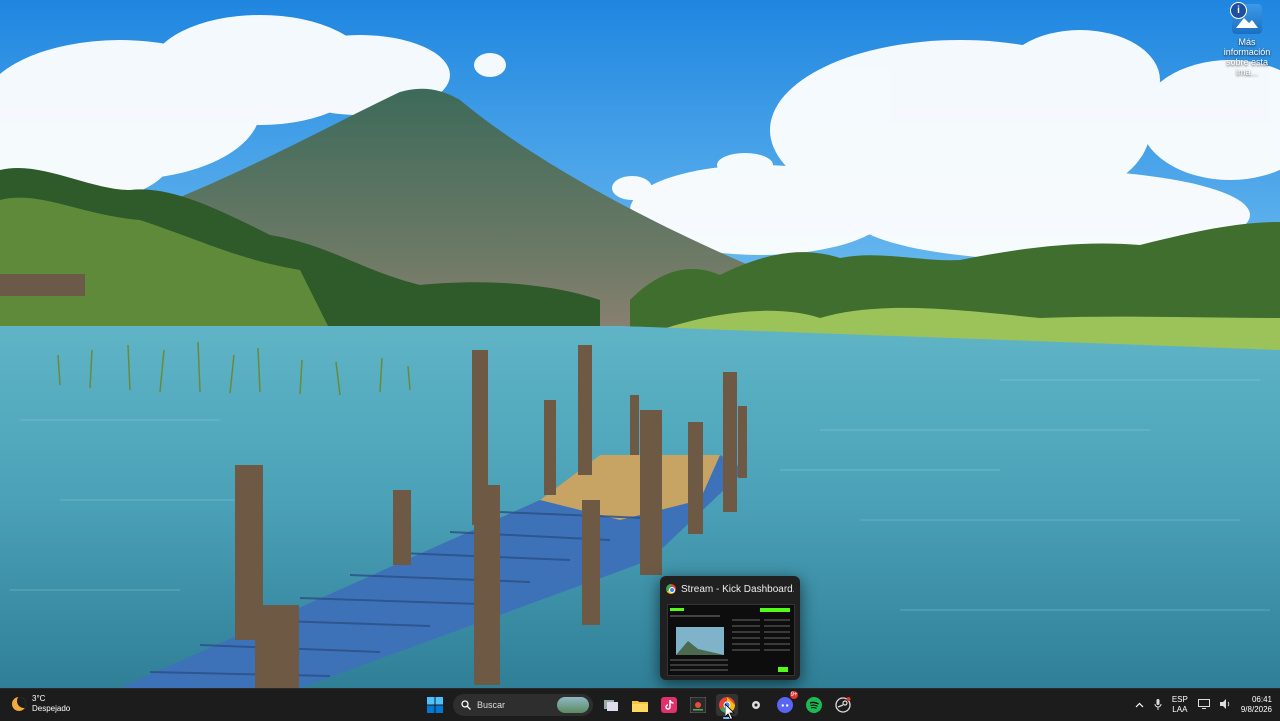 The image size is (1280, 721). I want to click on extension-icon, so click(756, 705).